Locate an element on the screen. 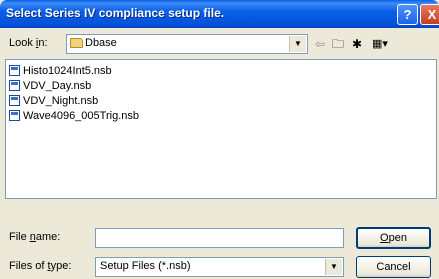 This screenshot has height=279, width=439. file-type-value: Setup Files (*.nsb) is located at coordinates (145, 266).